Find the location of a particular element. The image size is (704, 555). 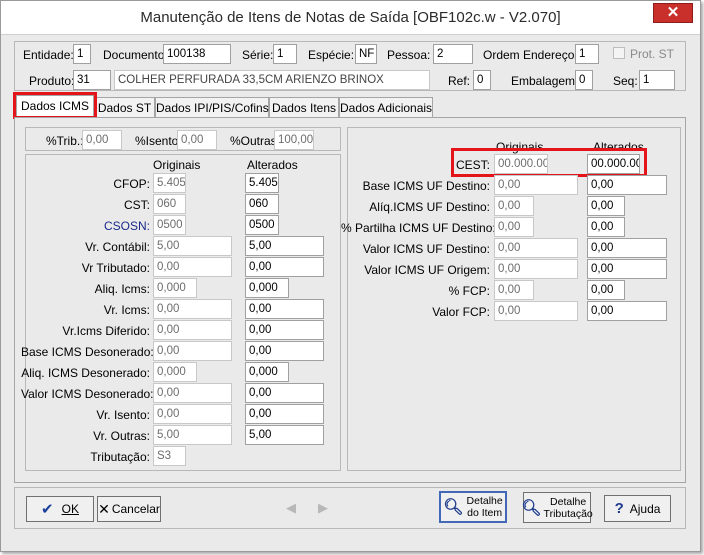

cst-original: 060 is located at coordinates (169, 204).